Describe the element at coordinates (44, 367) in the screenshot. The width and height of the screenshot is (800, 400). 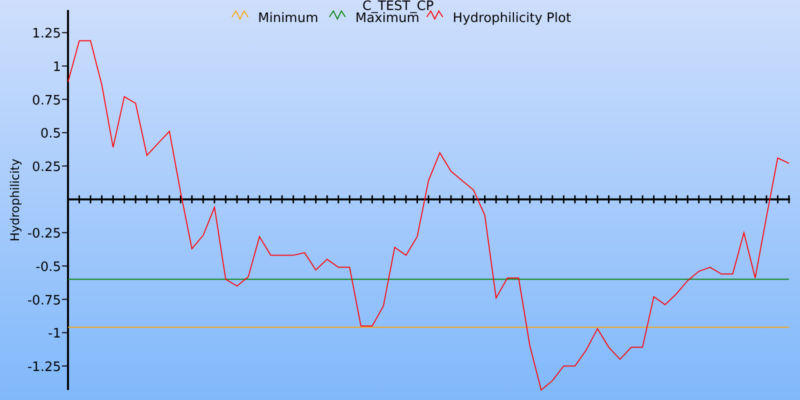
I see `axis-tick-label: -1.25` at that location.